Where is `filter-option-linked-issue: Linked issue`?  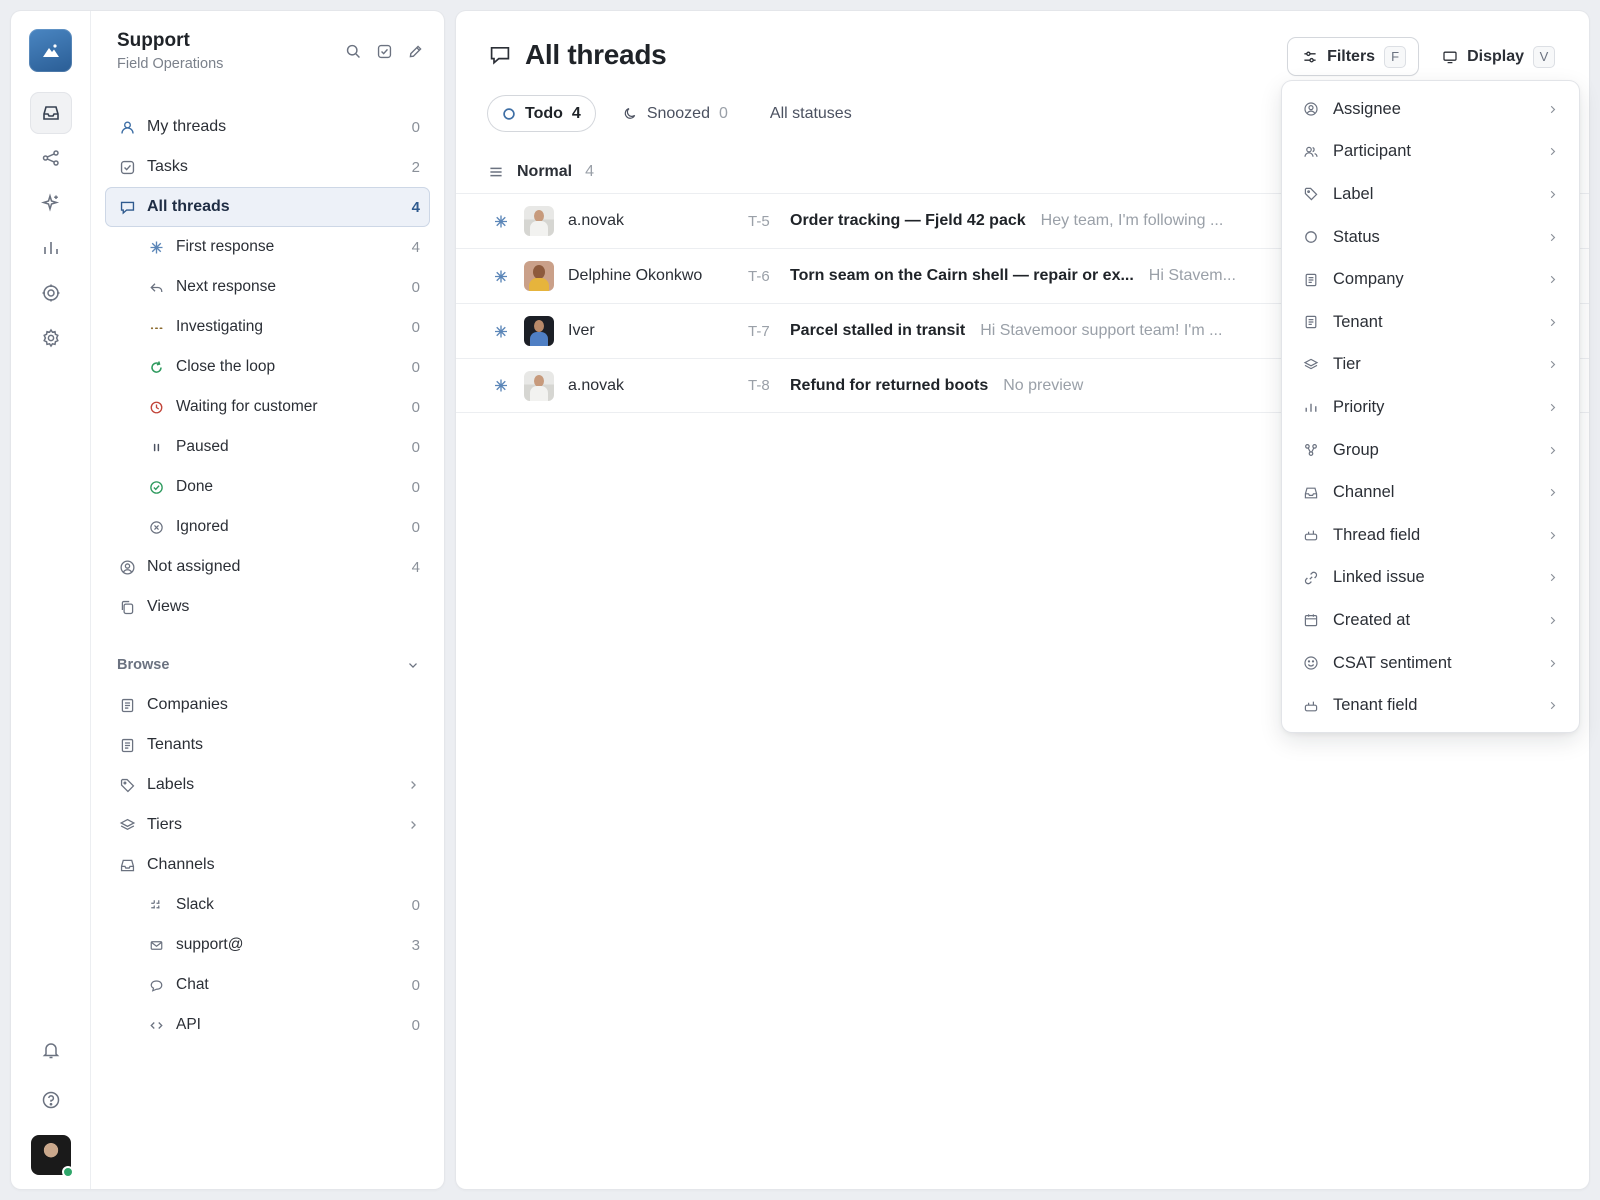 filter-option-linked-issue: Linked issue is located at coordinates (1430, 578).